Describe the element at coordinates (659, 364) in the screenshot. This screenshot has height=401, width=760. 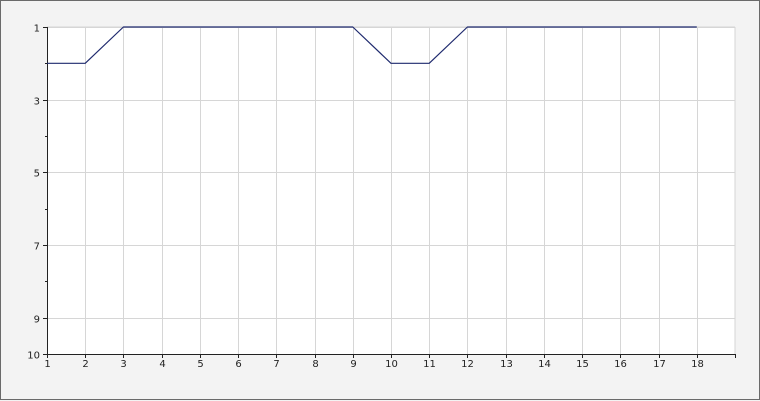
I see `x-tick-label: 17` at that location.